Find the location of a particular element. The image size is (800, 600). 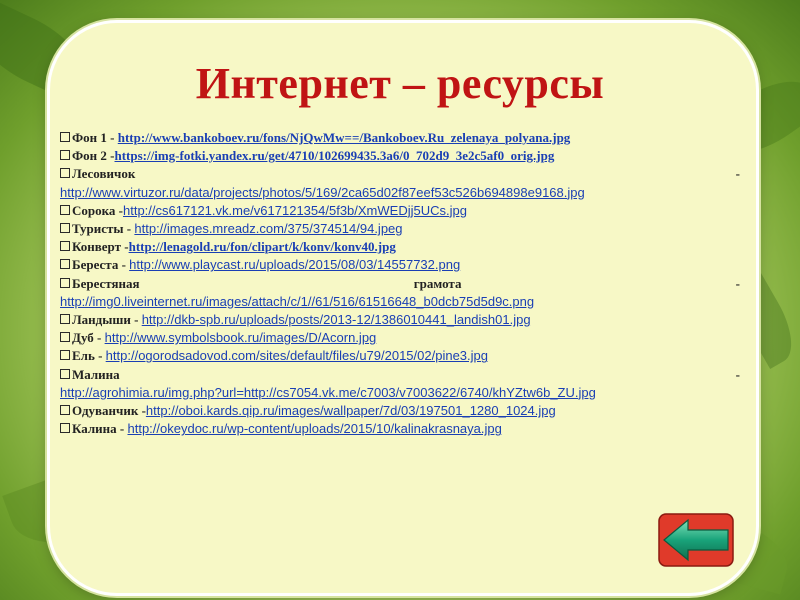

resource-label: Ель - is located at coordinates (89, 356).